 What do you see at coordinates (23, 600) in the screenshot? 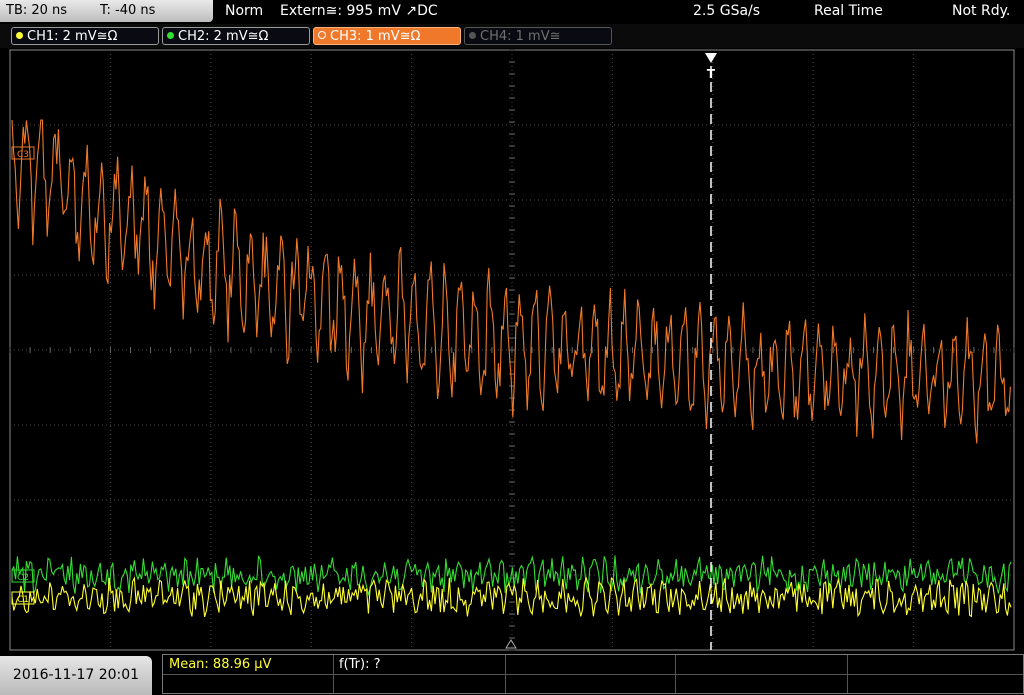
I see `channel-1-marker-label: C1` at bounding box center [23, 600].